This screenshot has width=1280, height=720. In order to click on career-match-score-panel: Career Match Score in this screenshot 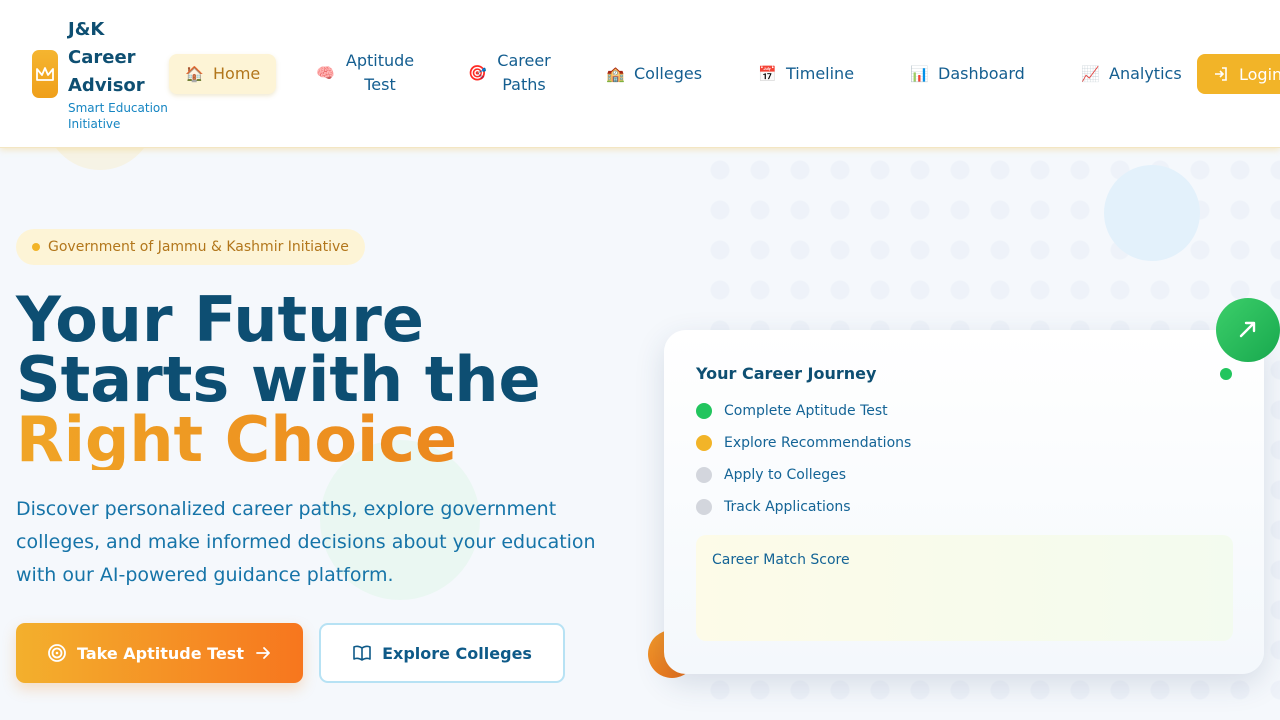, I will do `click(964, 588)`.